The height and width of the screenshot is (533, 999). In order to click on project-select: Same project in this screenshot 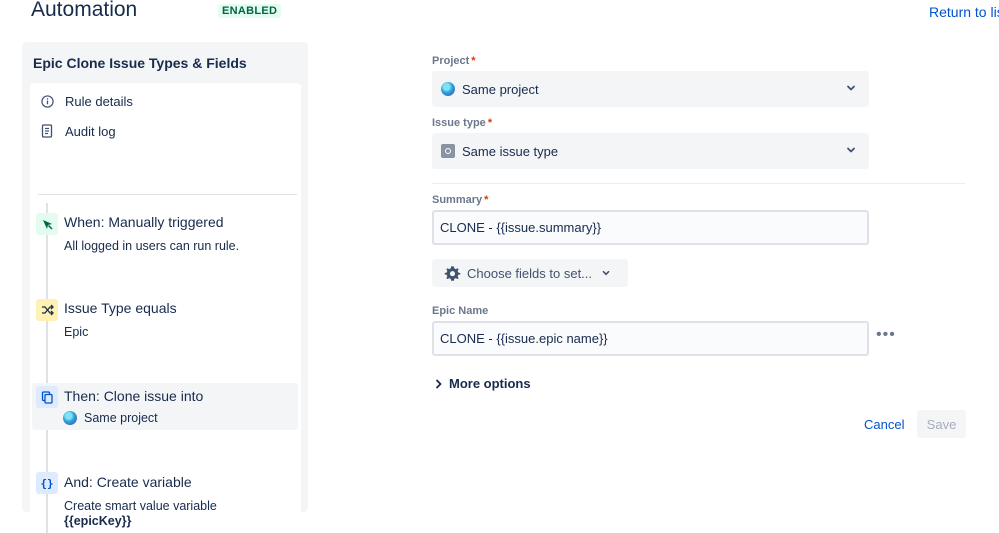, I will do `click(650, 89)`.